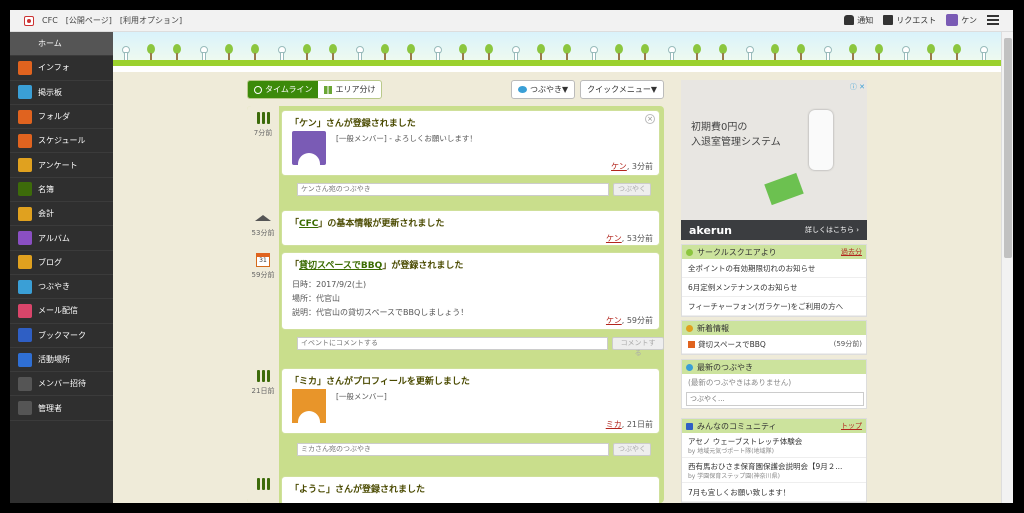  What do you see at coordinates (406, 138) in the screenshot?
I see `entry-text: [一般メンバー] - よろしくお願いします！` at bounding box center [406, 138].